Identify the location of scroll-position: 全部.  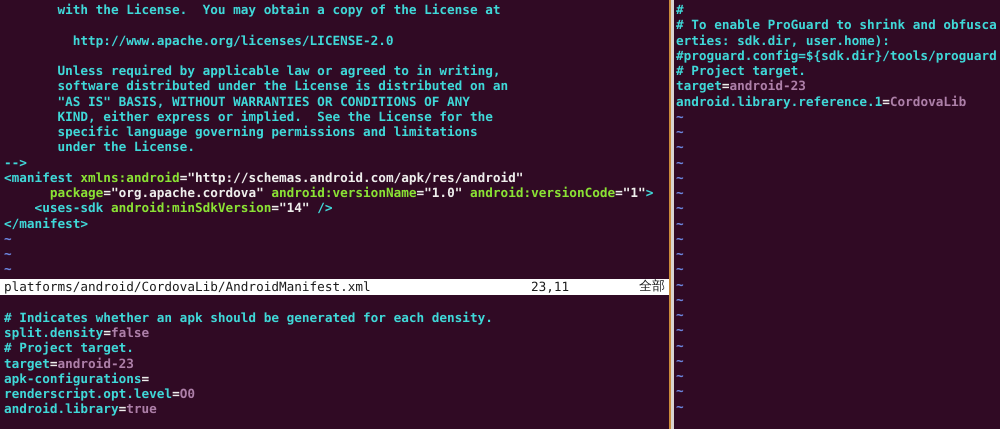
(652, 286).